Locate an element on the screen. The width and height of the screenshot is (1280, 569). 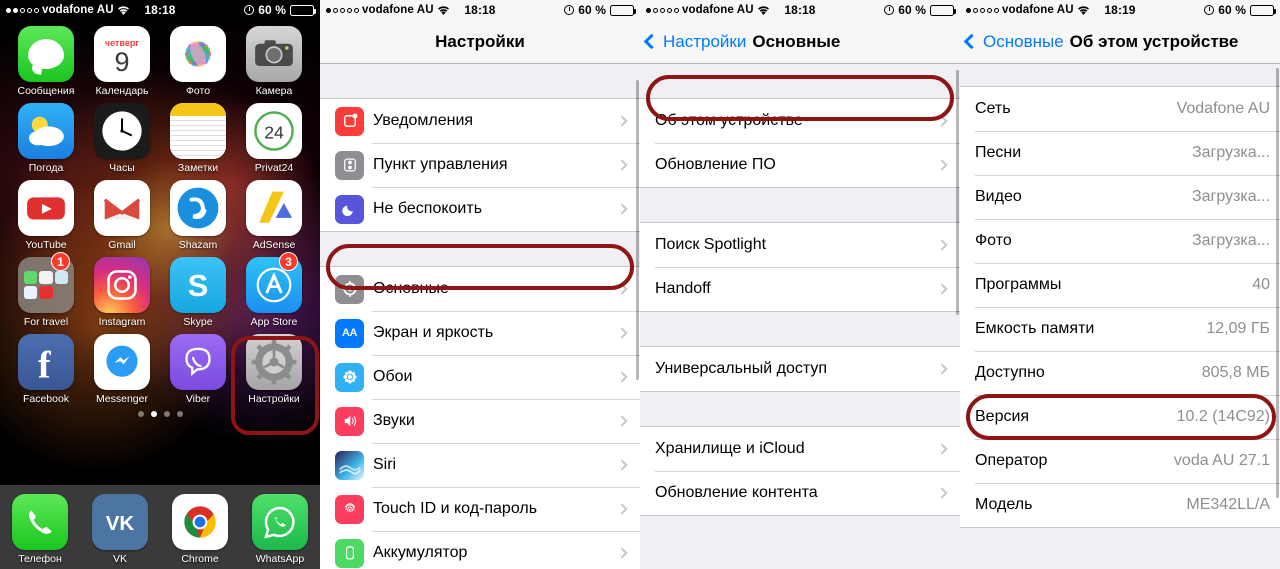
phone-icon is located at coordinates (40, 522).